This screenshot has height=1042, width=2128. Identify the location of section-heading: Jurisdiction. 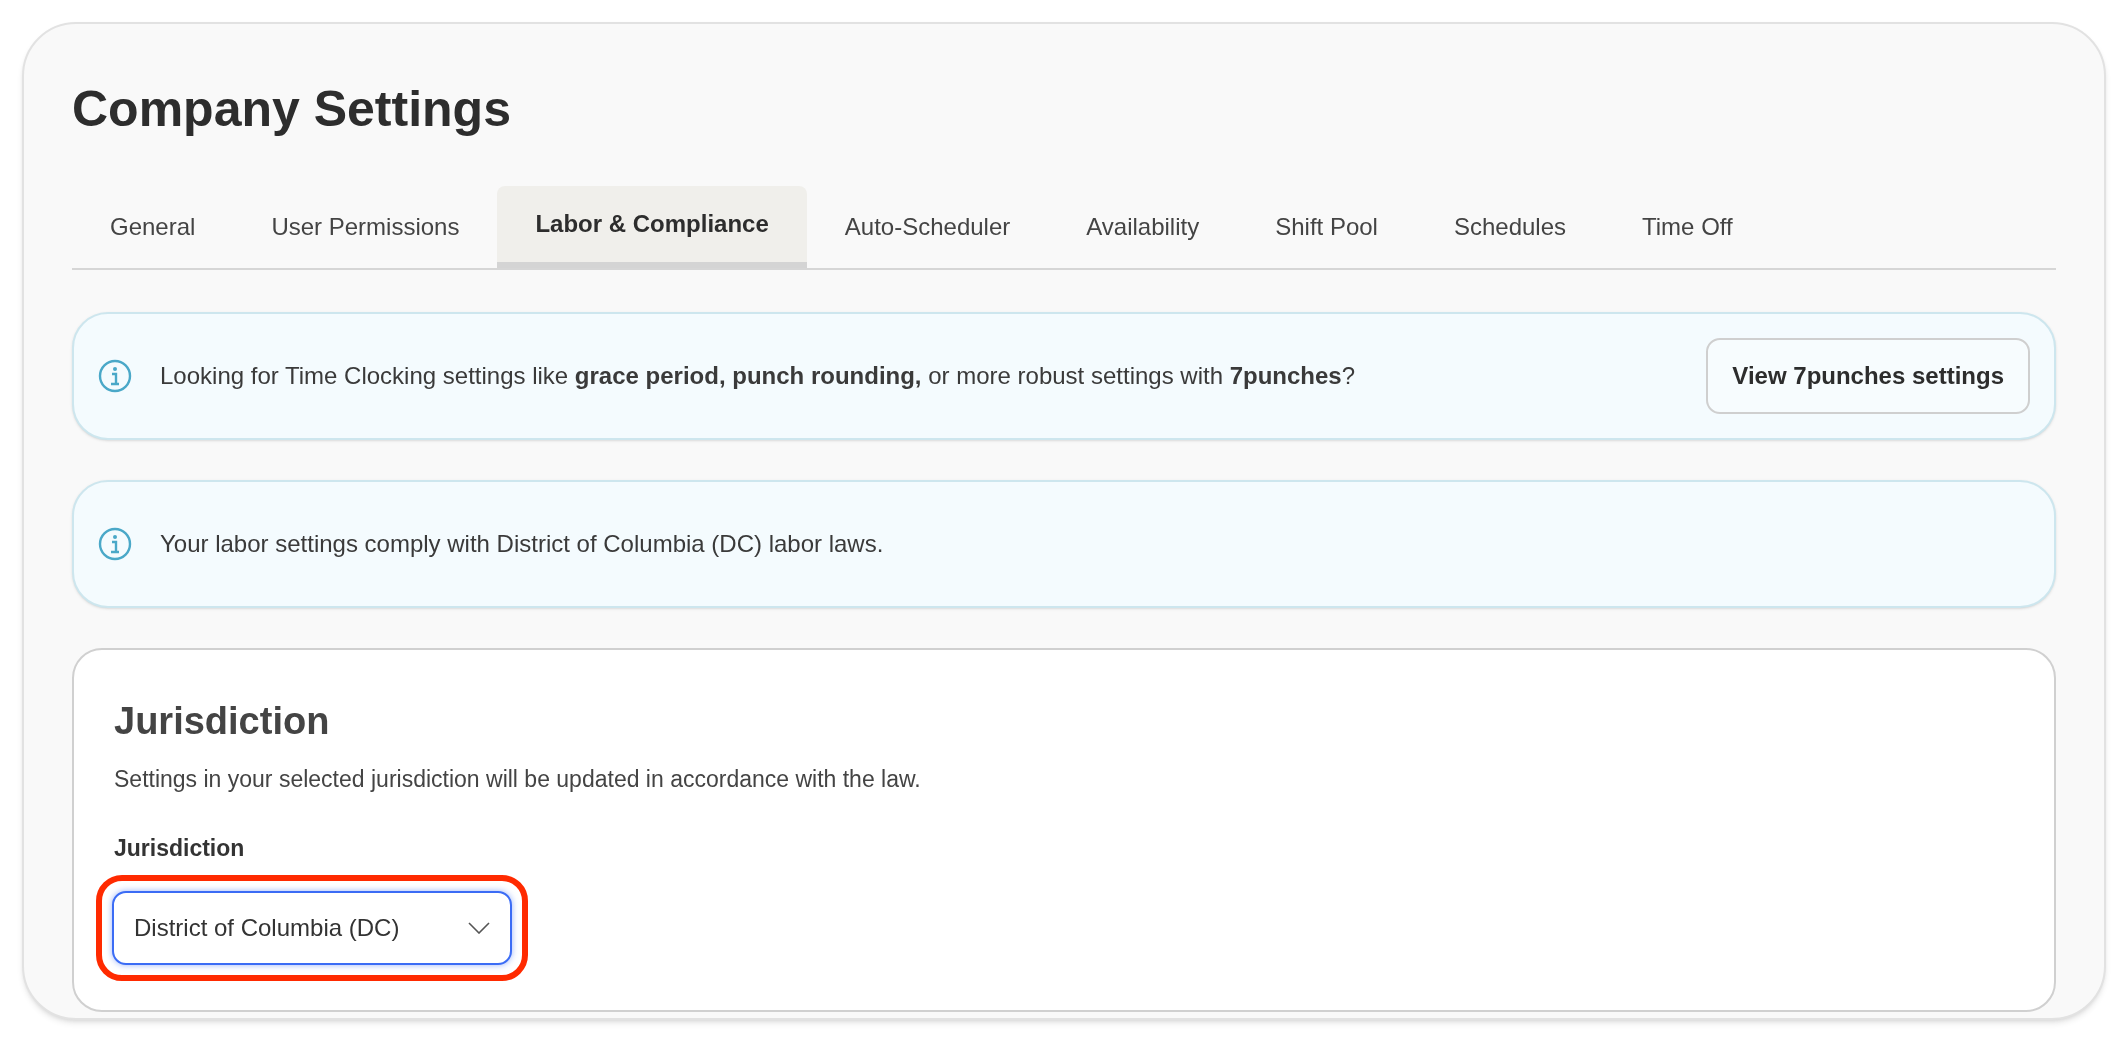
(222, 721).